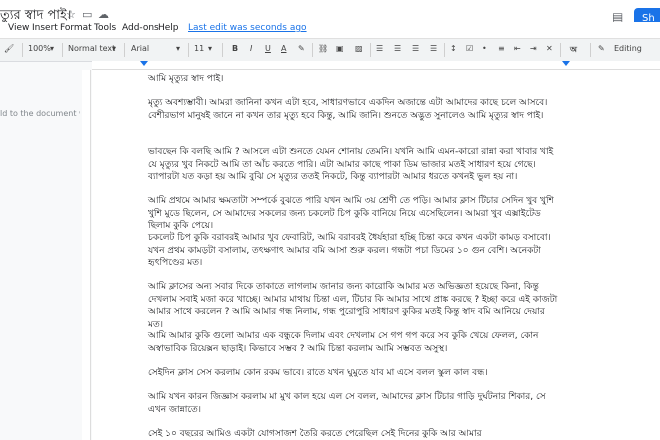 The height and width of the screenshot is (440, 660). I want to click on clear-formatting-icon: ✕, so click(549, 48).